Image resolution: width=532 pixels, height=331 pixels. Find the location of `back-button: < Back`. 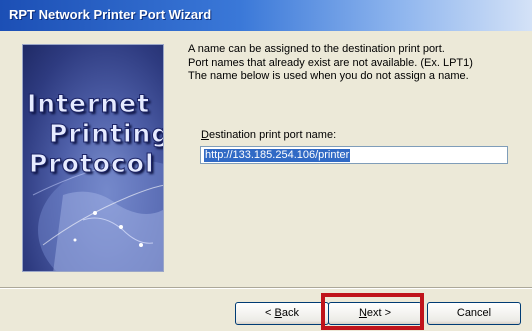

back-button: < Back is located at coordinates (282, 313).